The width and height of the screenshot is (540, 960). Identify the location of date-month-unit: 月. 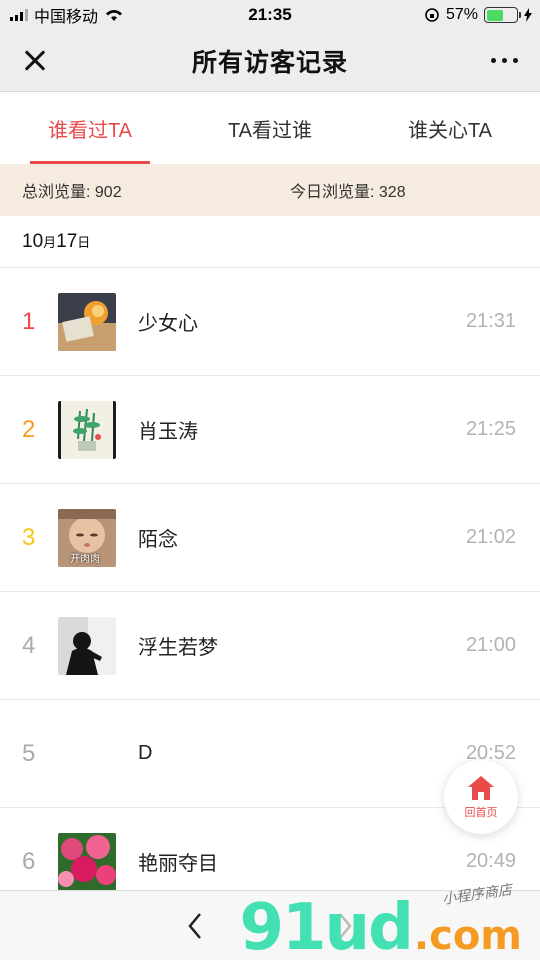
(50, 242).